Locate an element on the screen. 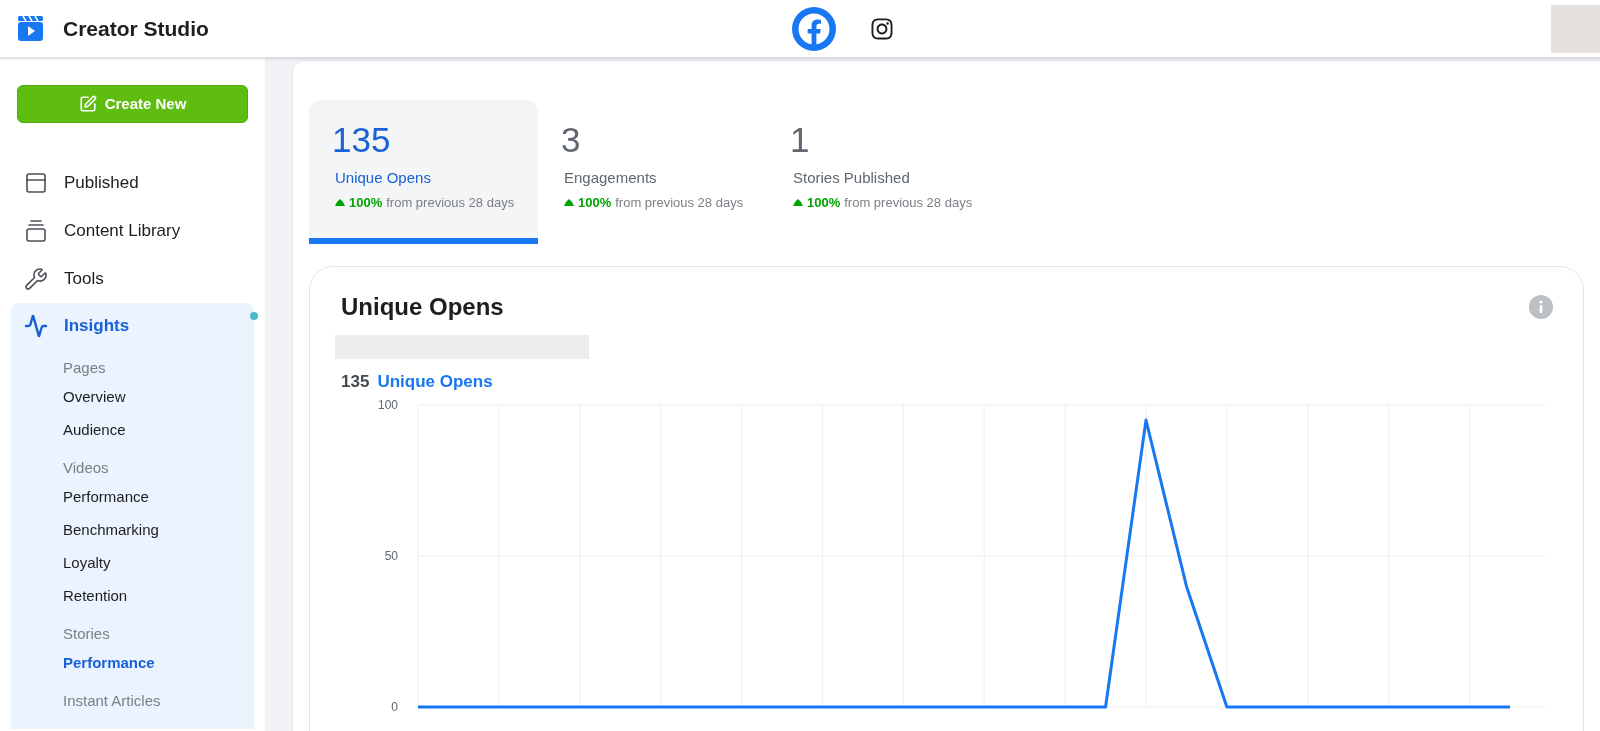 Image resolution: width=1600 pixels, height=731 pixels. y-axis-label: 50 is located at coordinates (391, 555).